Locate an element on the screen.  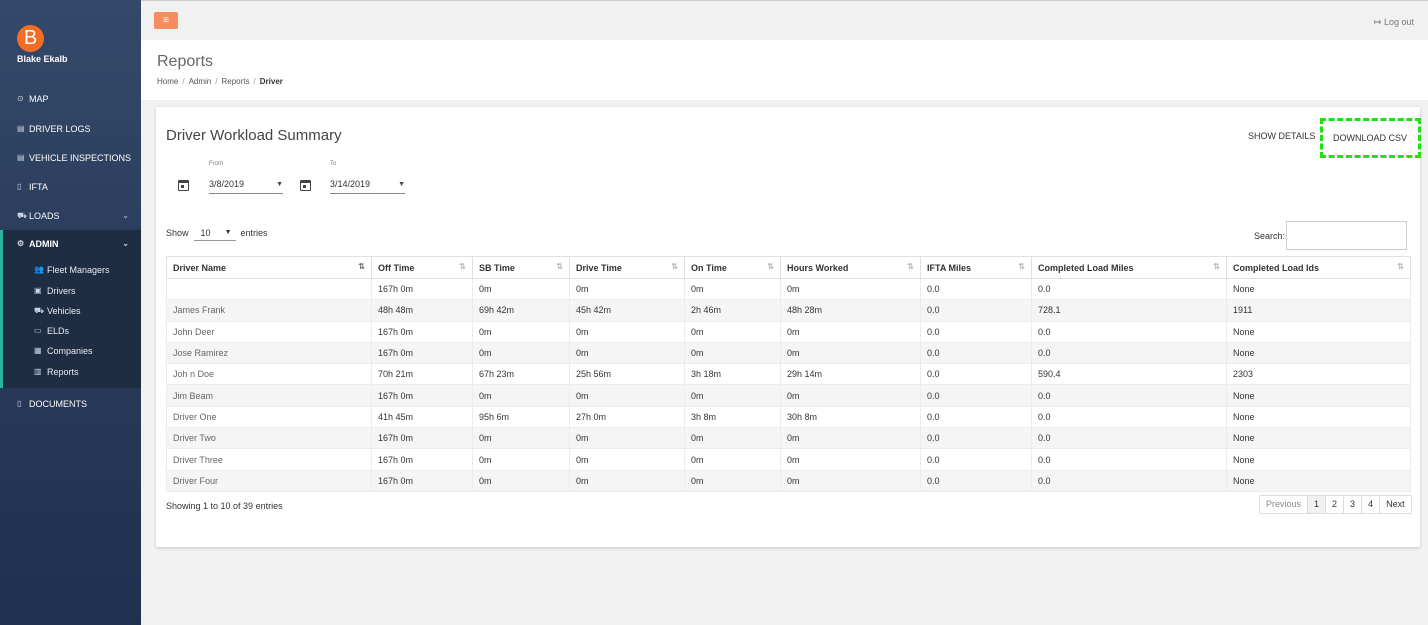
page-header: Reports Home / Admin / Reports / Driver is located at coordinates (784, 70).